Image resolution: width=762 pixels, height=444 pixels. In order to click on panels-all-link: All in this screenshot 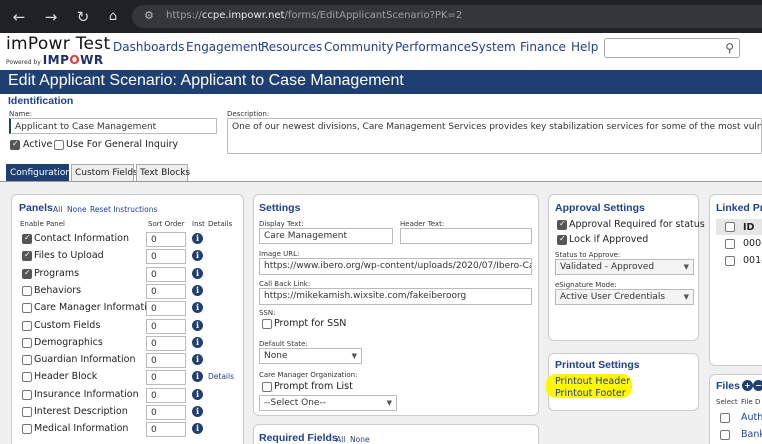, I will do `click(57, 209)`.